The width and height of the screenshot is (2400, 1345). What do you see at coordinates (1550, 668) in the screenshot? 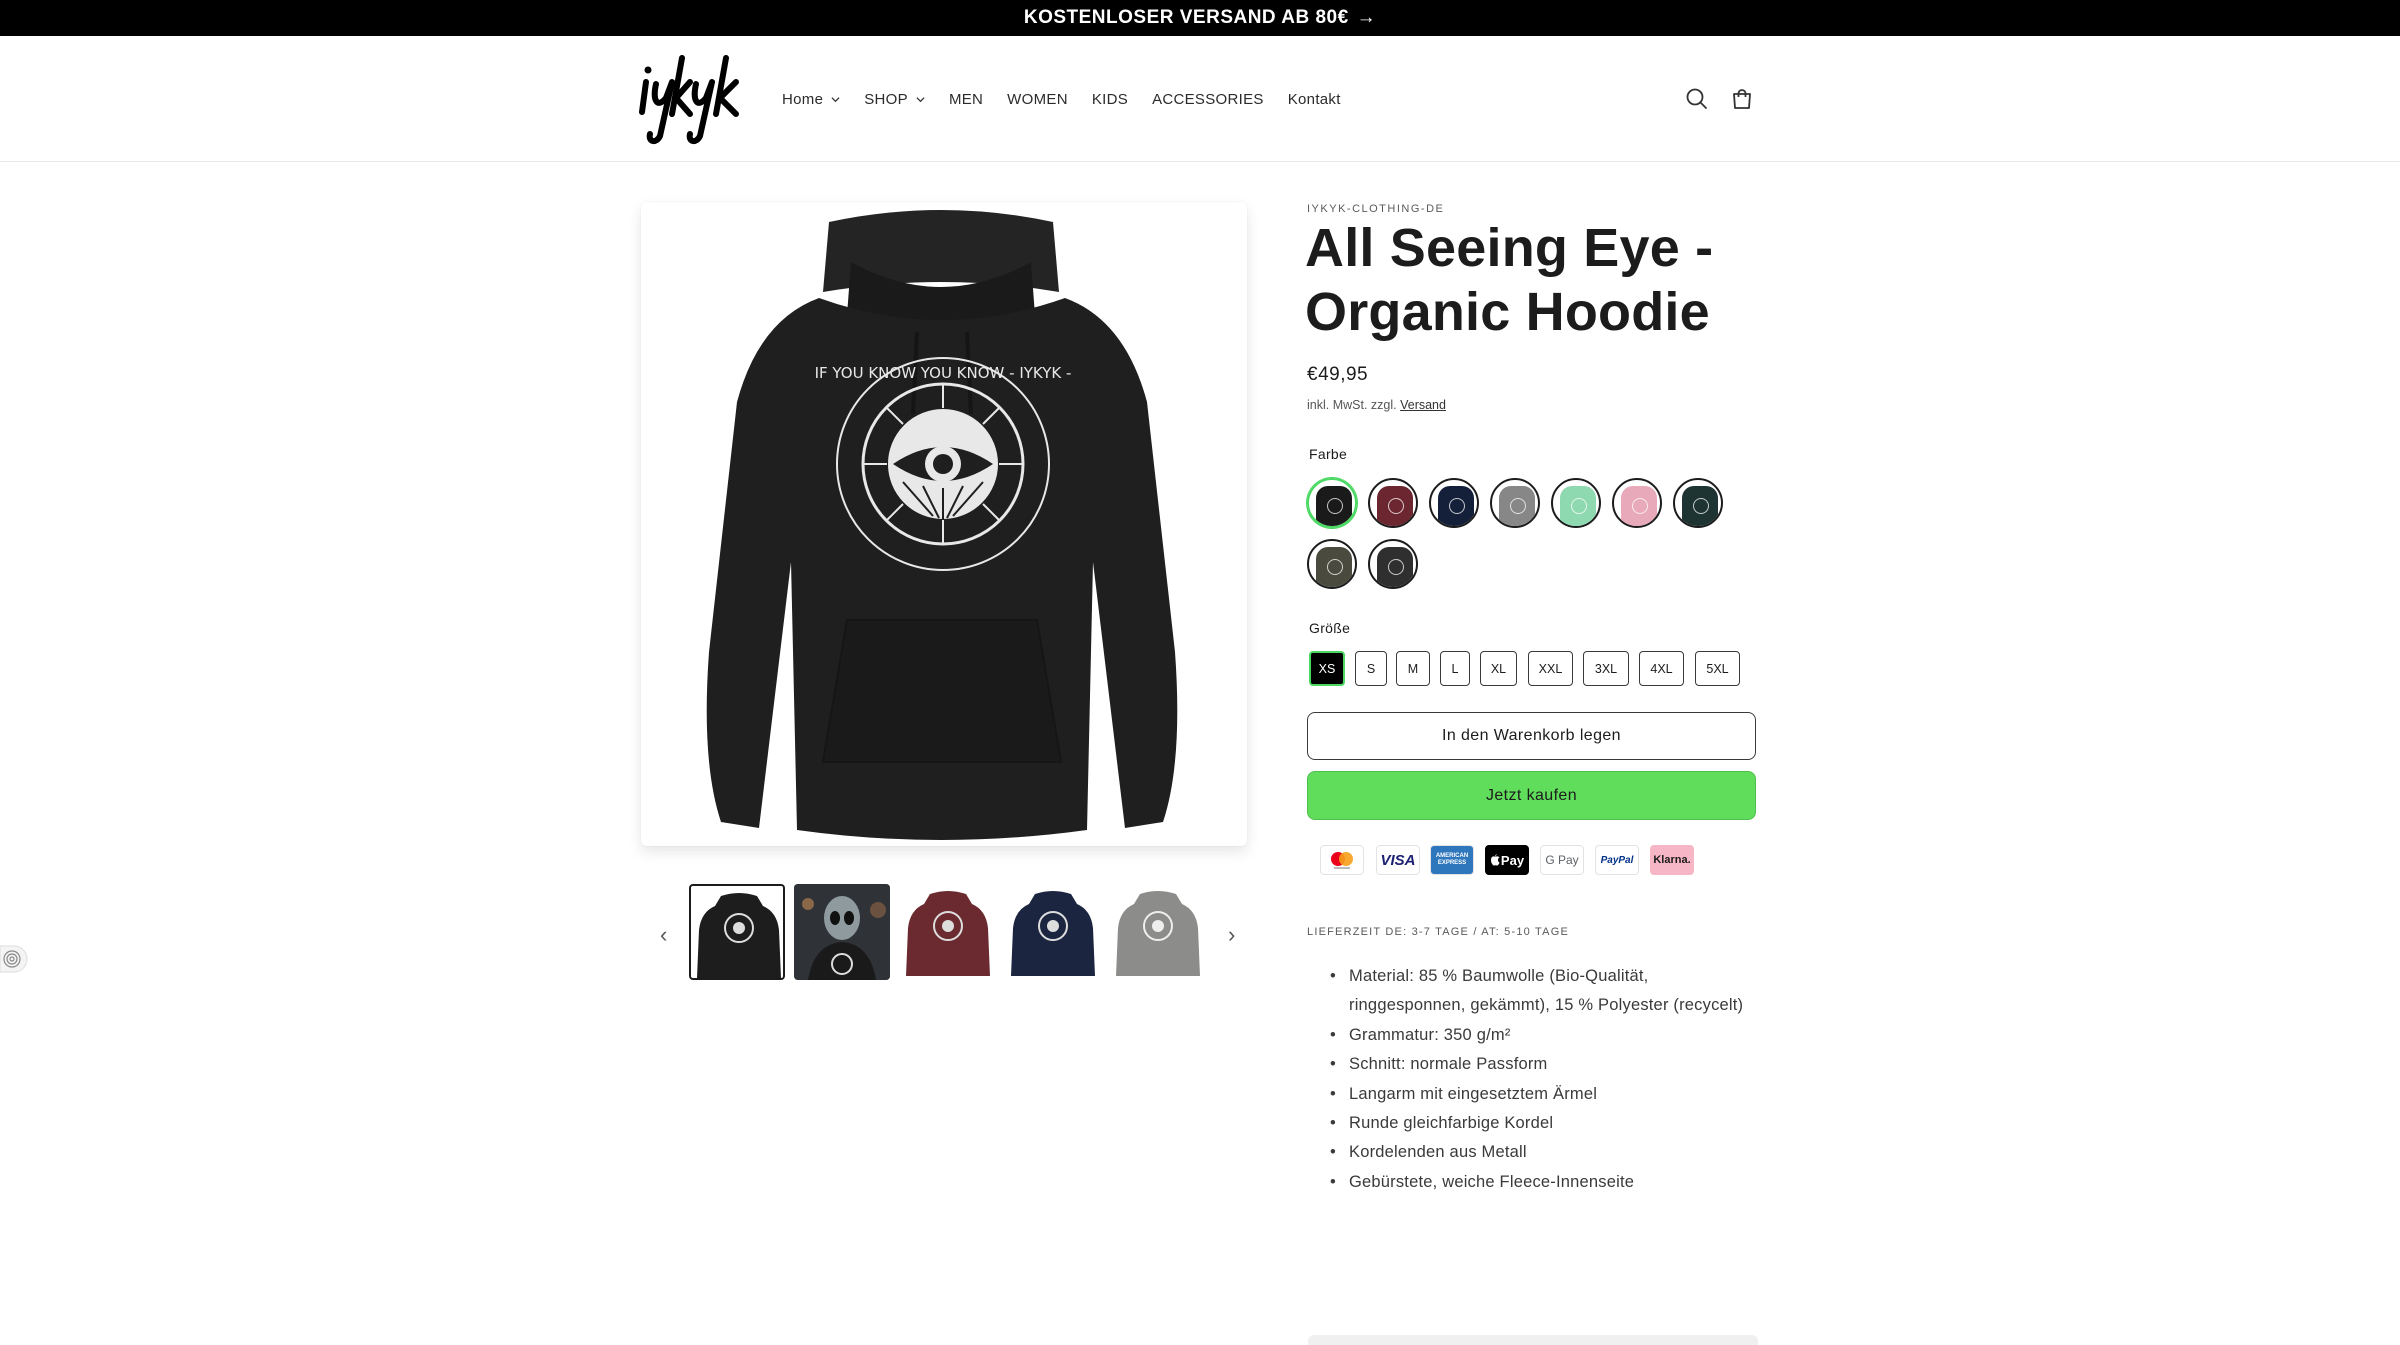
I see `size-xxl: XXL` at bounding box center [1550, 668].